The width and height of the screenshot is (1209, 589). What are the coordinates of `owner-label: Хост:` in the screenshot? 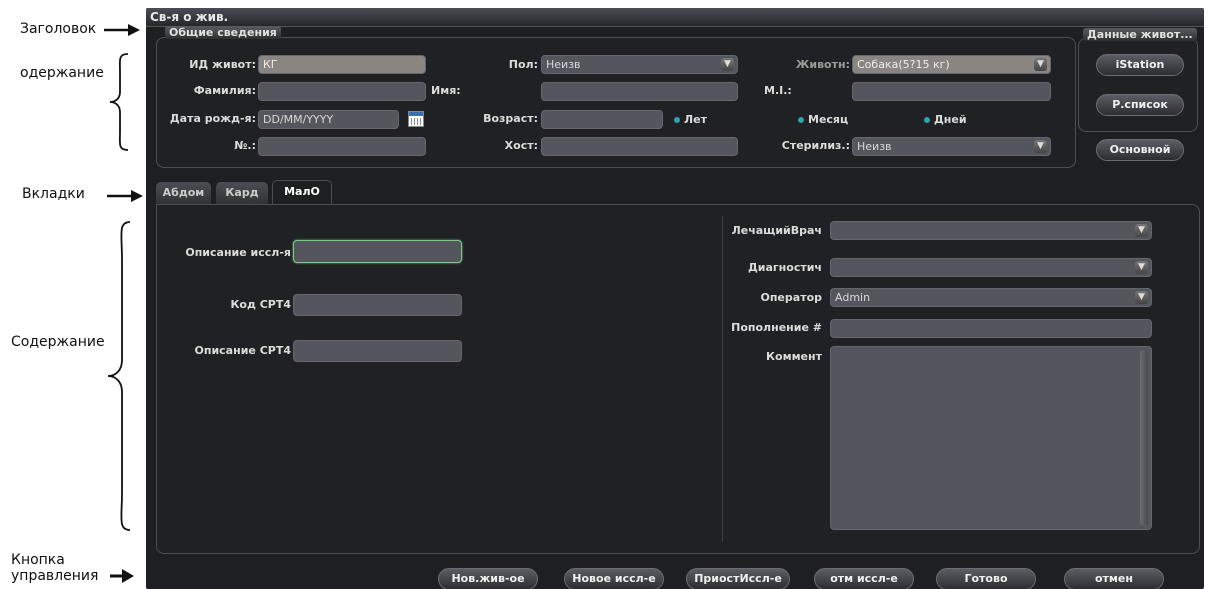 It's located at (521, 145).